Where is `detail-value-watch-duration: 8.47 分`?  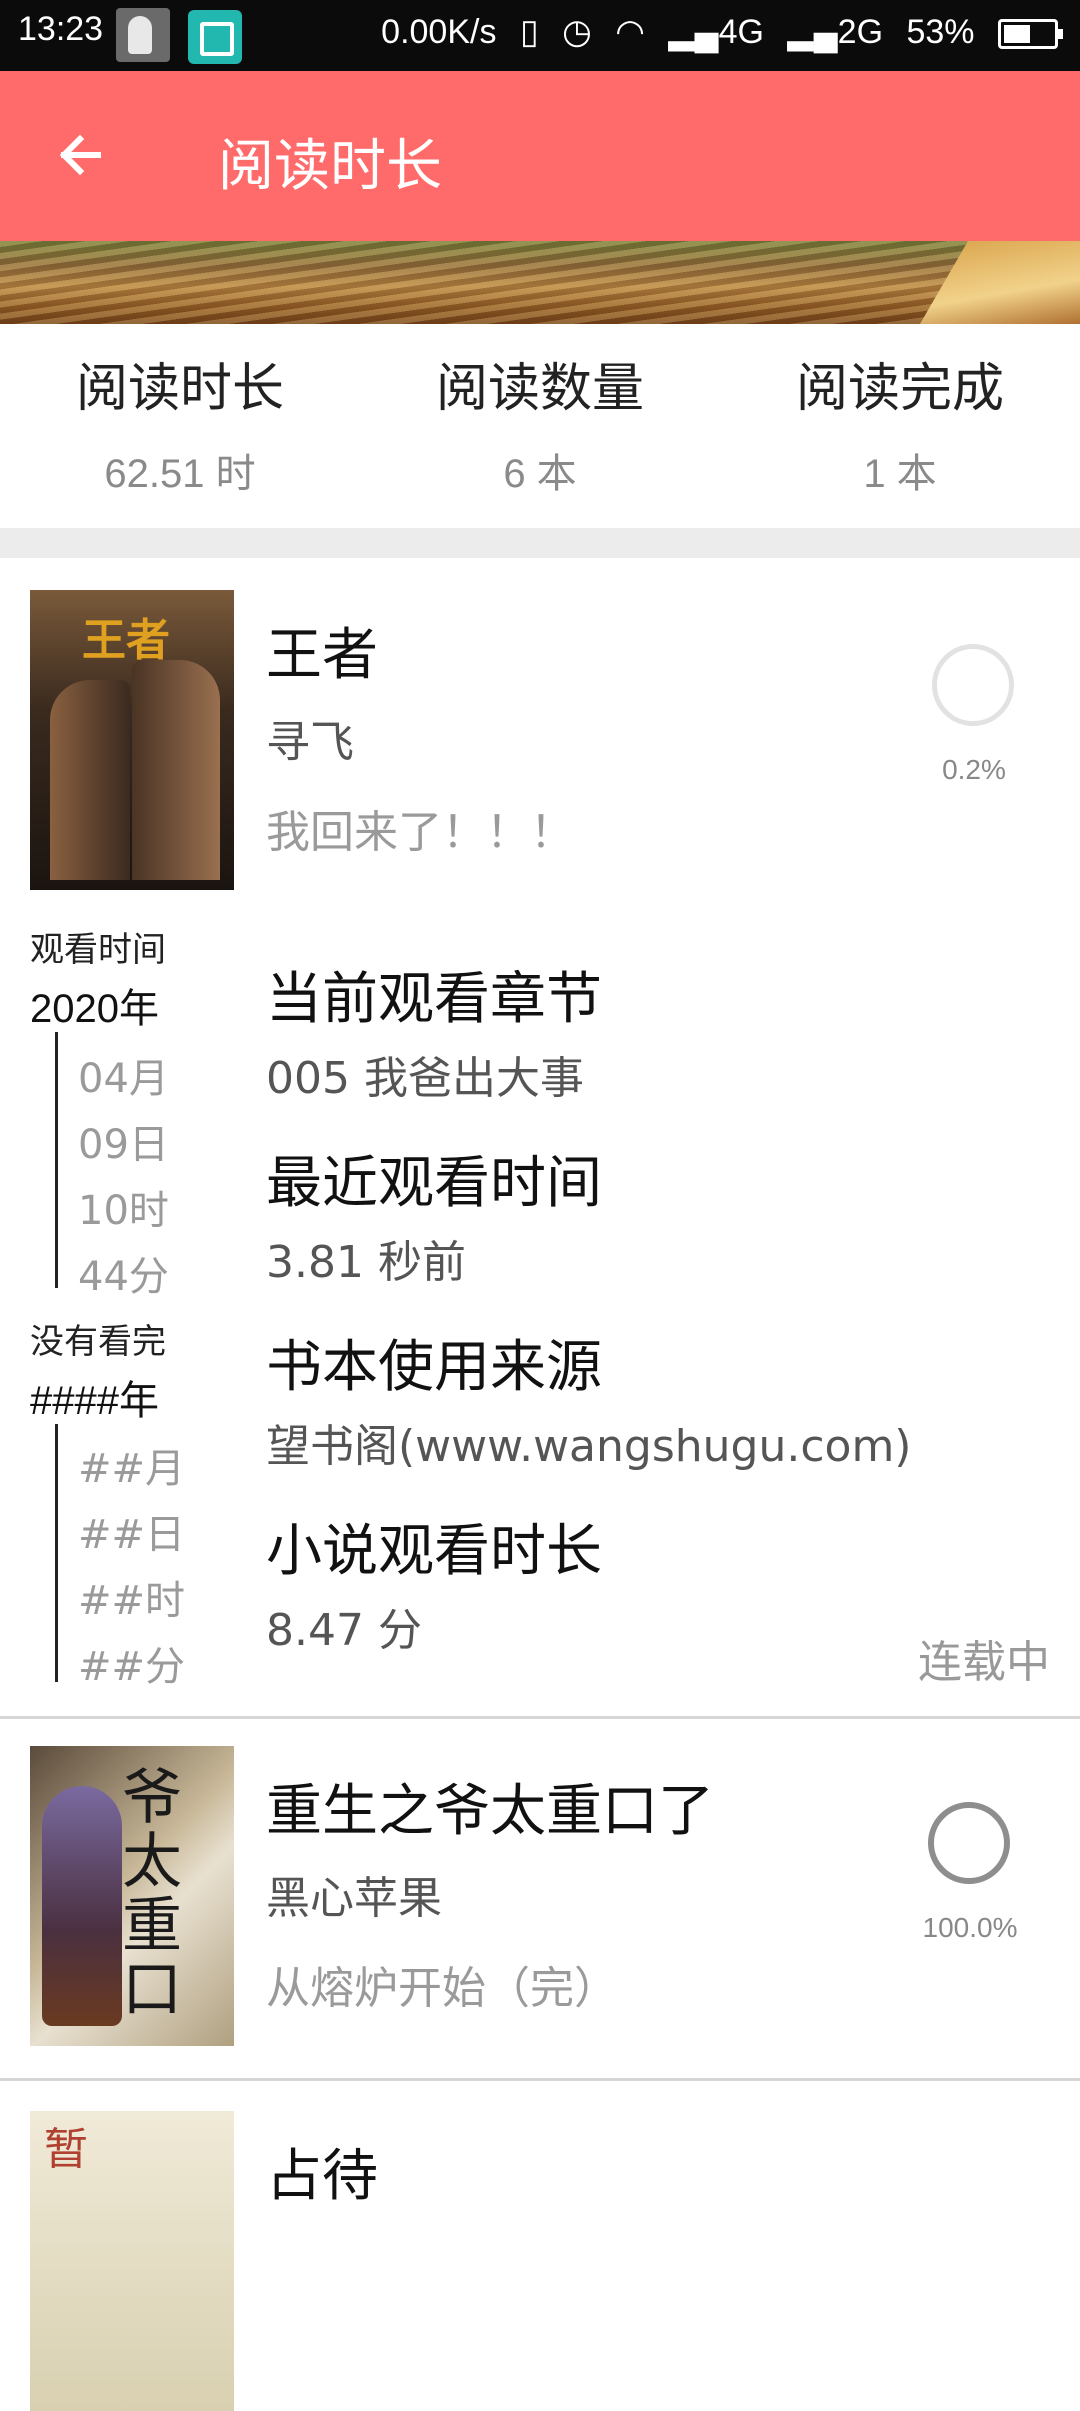 detail-value-watch-duration: 8.47 分 is located at coordinates (344, 1630).